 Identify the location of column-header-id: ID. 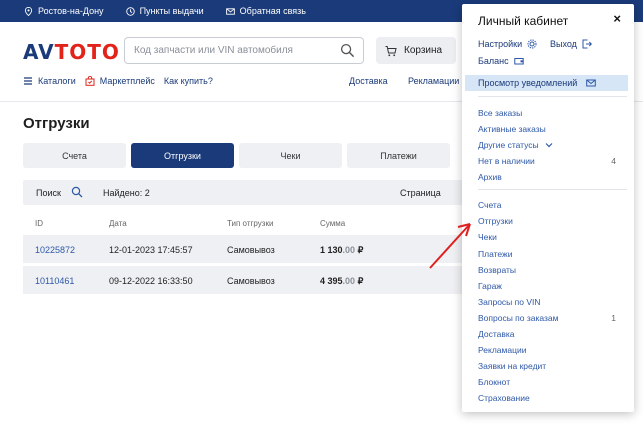
(39, 223).